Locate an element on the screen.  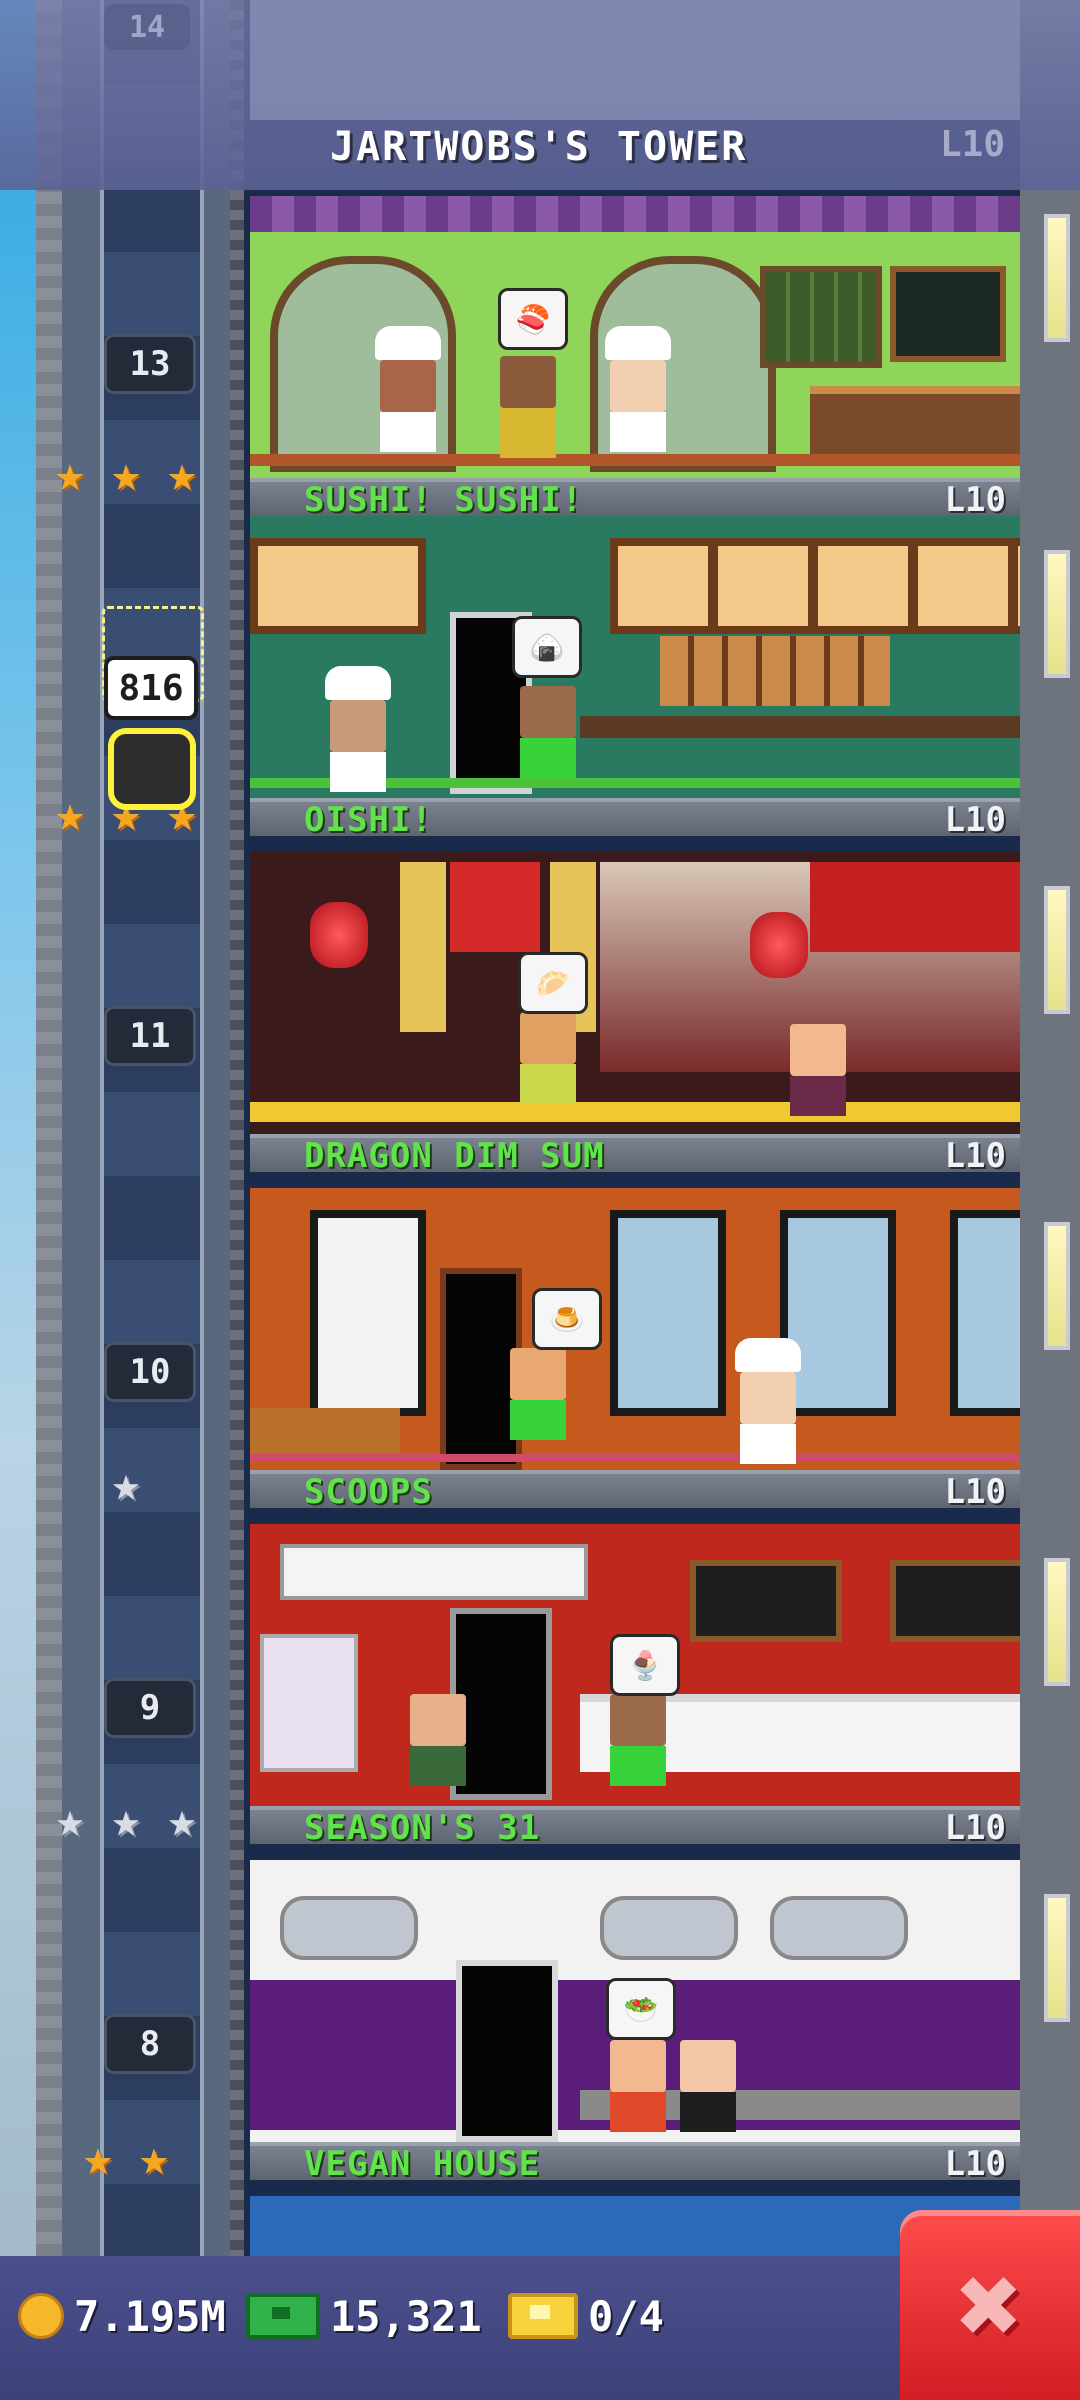
order-bubble: 🥟 is located at coordinates (553, 983).